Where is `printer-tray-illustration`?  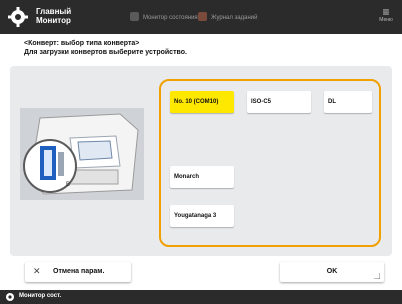
printer-tray-illustration is located at coordinates (82, 154).